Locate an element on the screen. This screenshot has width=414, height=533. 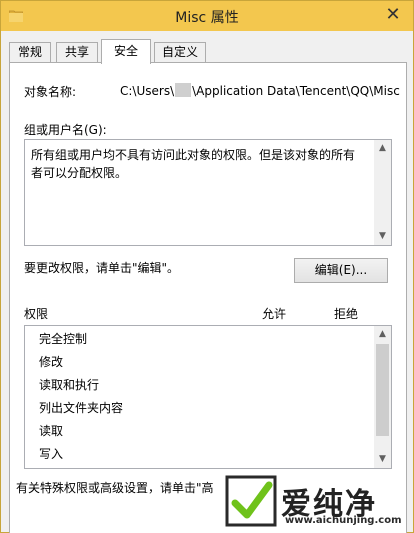
deny-header: 拒绝 is located at coordinates (346, 314).